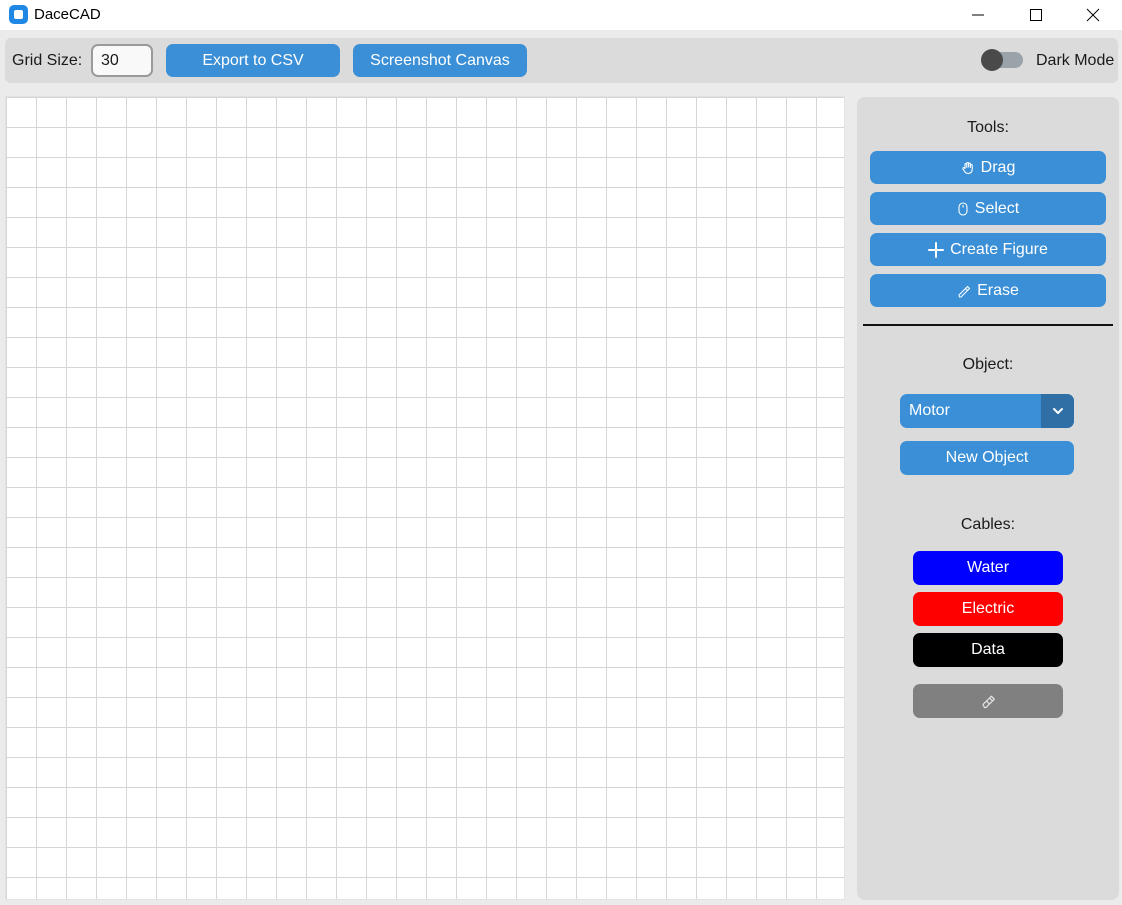 The width and height of the screenshot is (1122, 905). What do you see at coordinates (122, 60) in the screenshot?
I see `grid-size-input` at bounding box center [122, 60].